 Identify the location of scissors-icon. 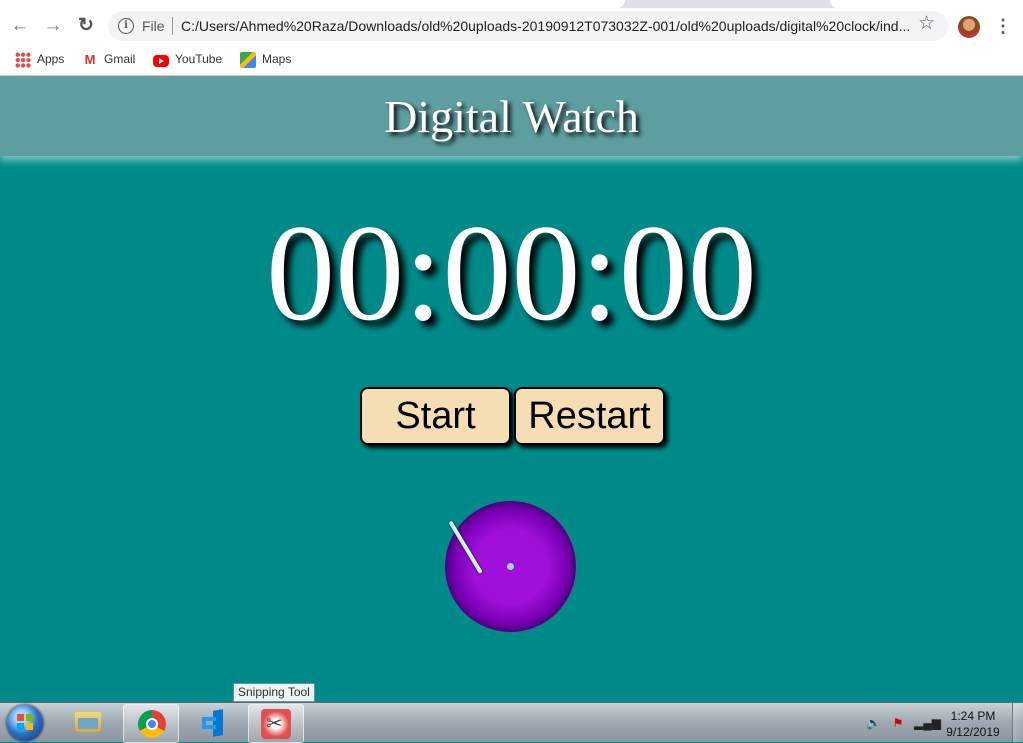
(276, 724).